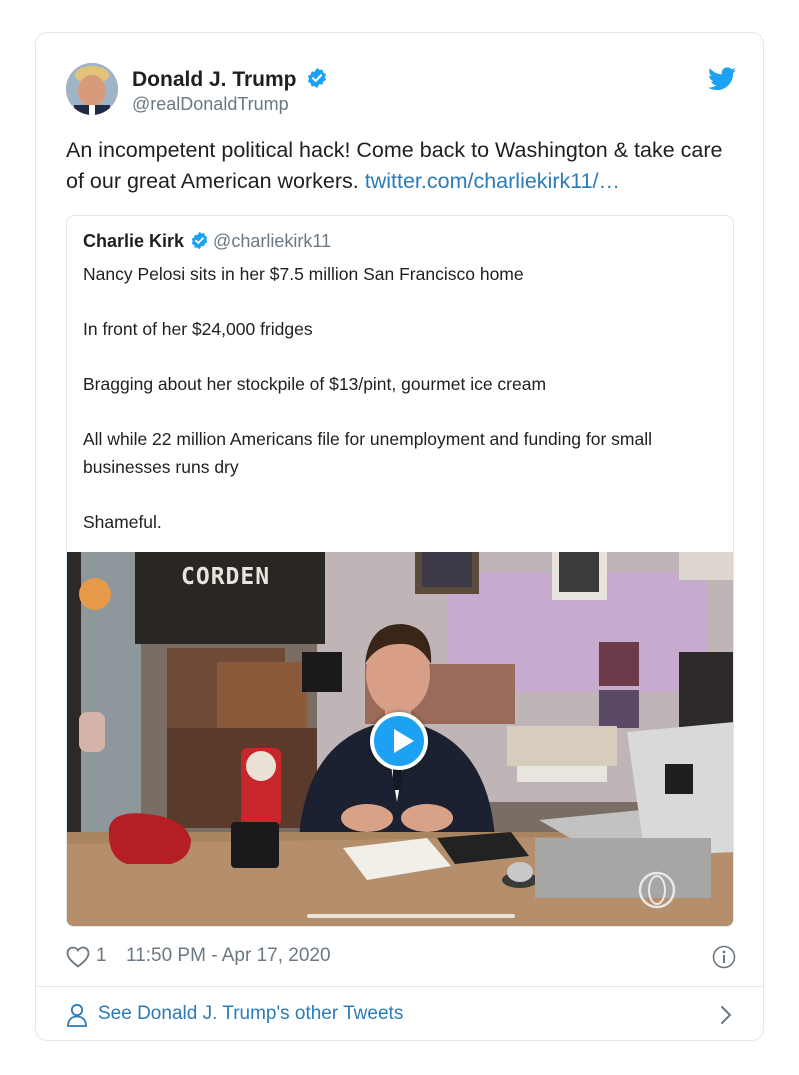  I want to click on like-count: 1, so click(101, 955).